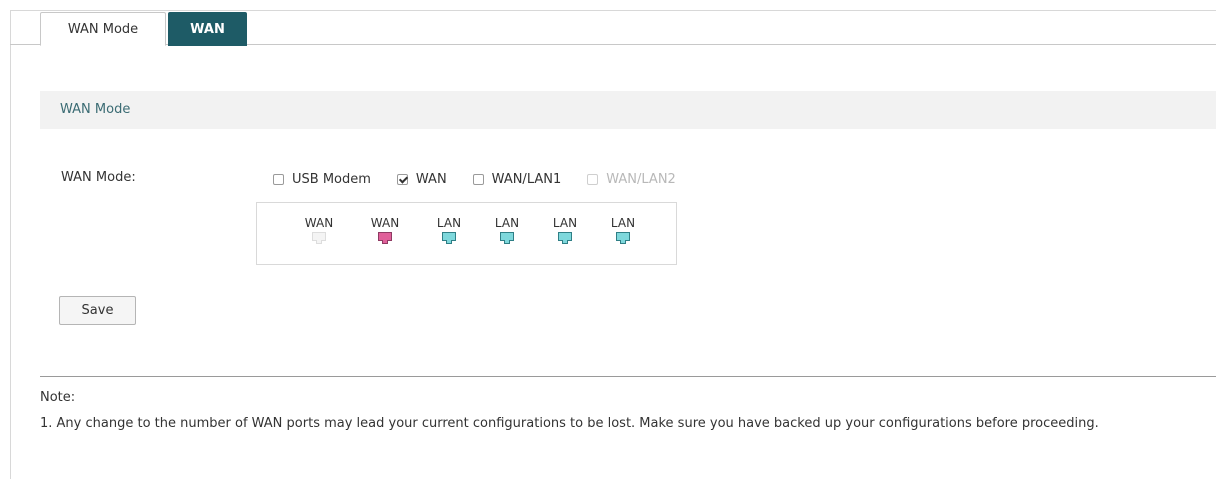 This screenshot has height=479, width=1216. Describe the element at coordinates (593, 179) in the screenshot. I see `wan-lan2-checkbox` at that location.